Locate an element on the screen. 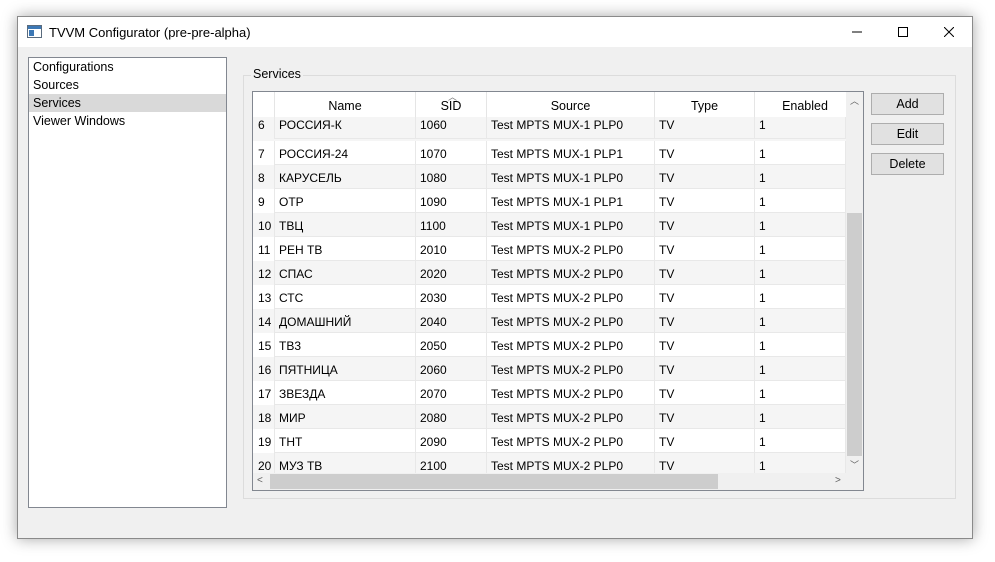  nav-item-configurations: Configurations is located at coordinates (127, 67).